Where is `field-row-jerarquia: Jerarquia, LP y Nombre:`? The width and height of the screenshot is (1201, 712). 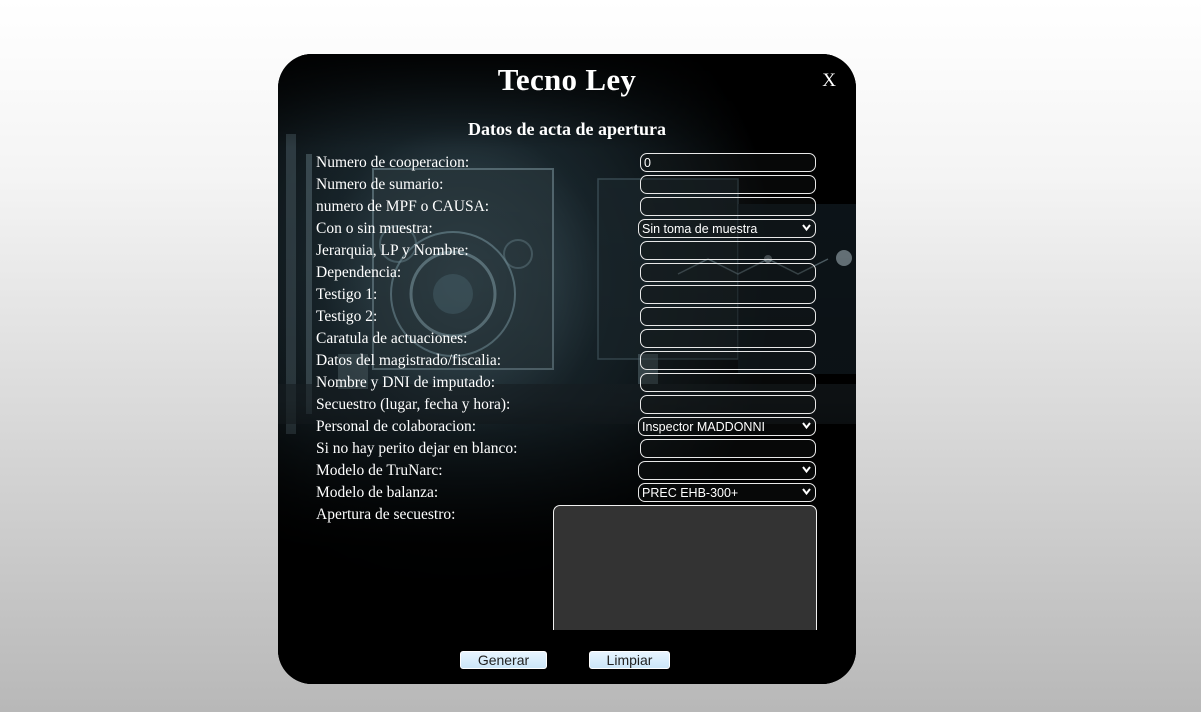
field-row-jerarquia: Jerarquia, LP y Nombre: is located at coordinates (566, 251).